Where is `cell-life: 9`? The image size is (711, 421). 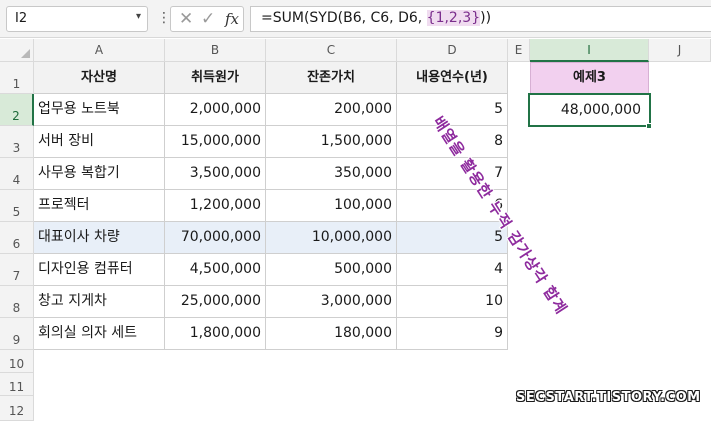
cell-life: 9 is located at coordinates (452, 334).